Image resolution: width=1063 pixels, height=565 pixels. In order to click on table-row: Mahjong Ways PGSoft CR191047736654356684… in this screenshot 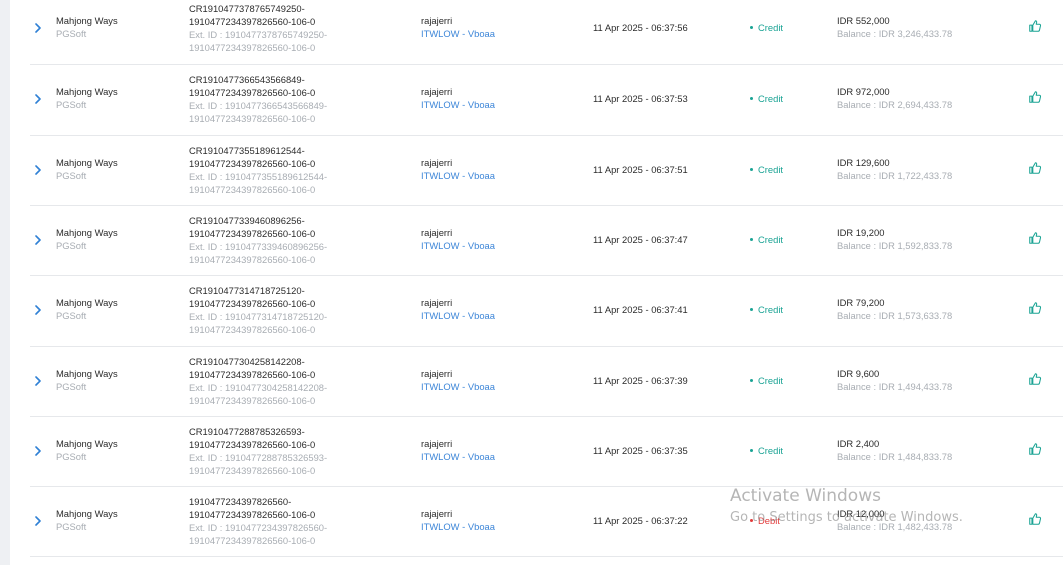, I will do `click(546, 100)`.